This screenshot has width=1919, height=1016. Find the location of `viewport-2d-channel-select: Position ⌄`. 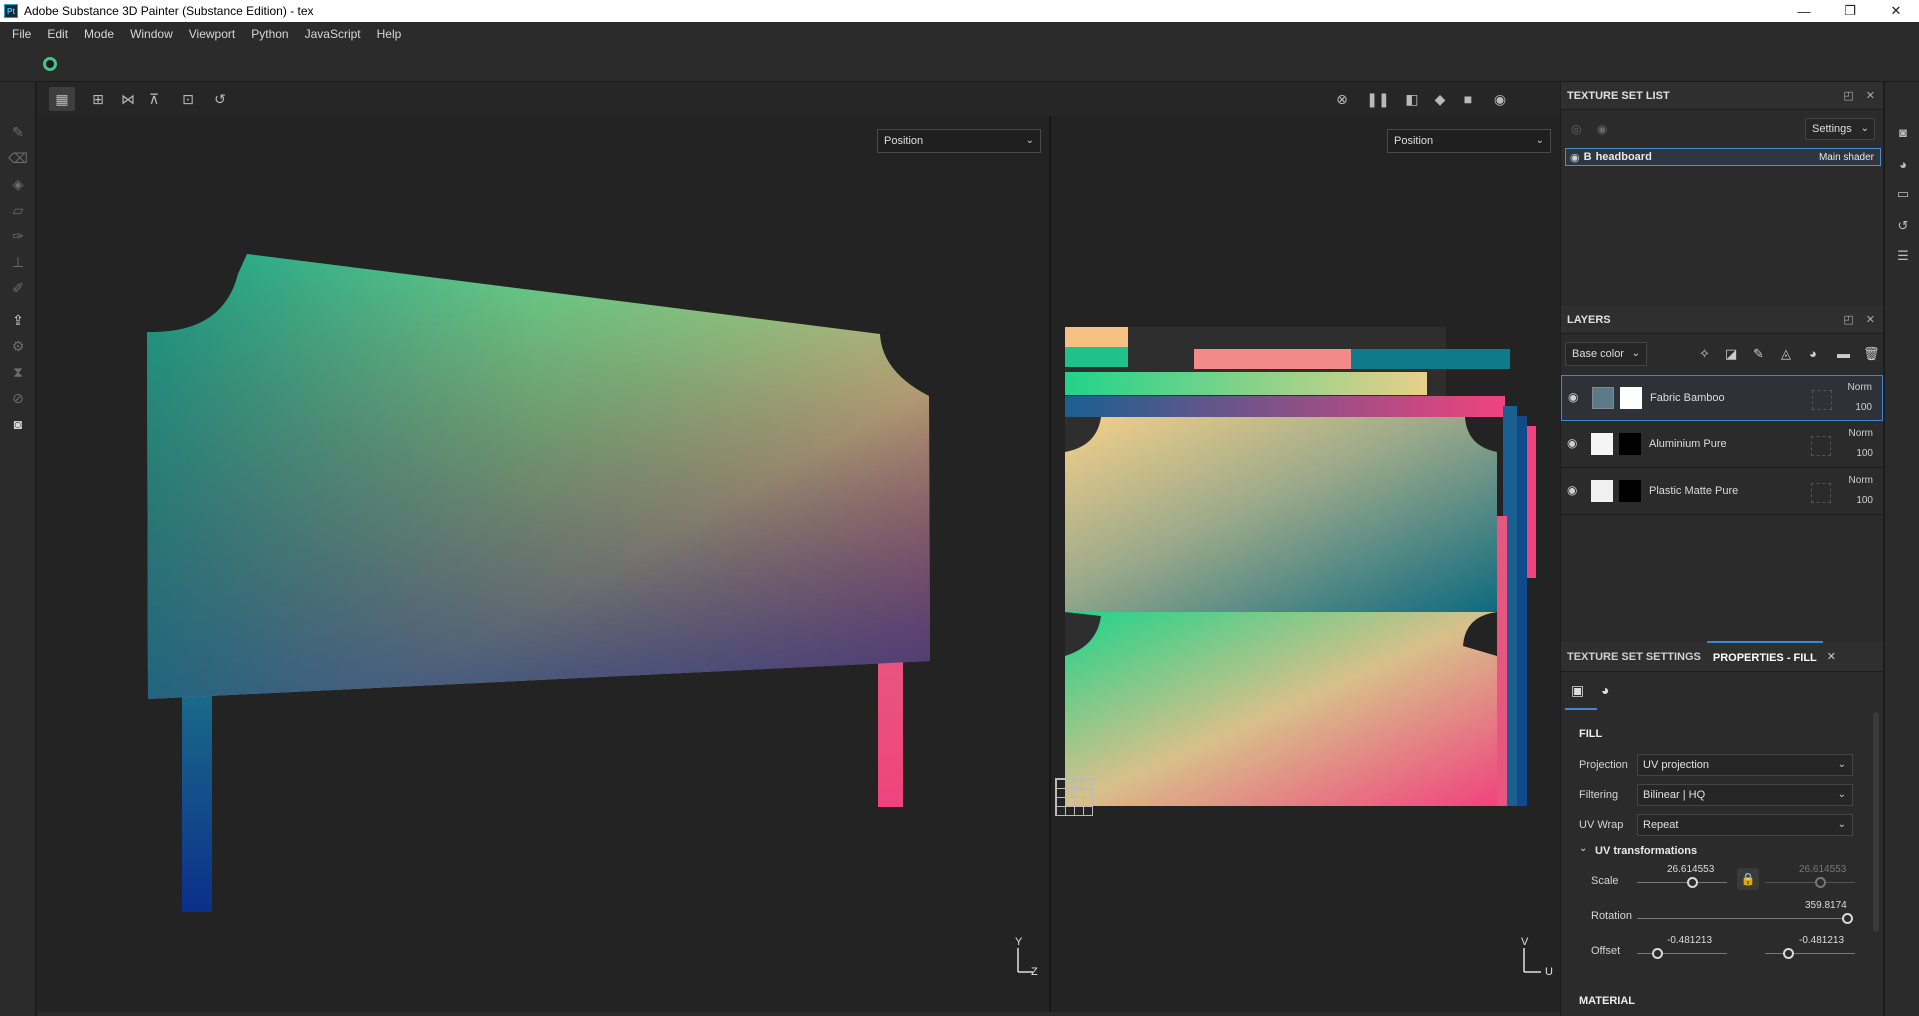

viewport-2d-channel-select: Position ⌄ is located at coordinates (1469, 141).